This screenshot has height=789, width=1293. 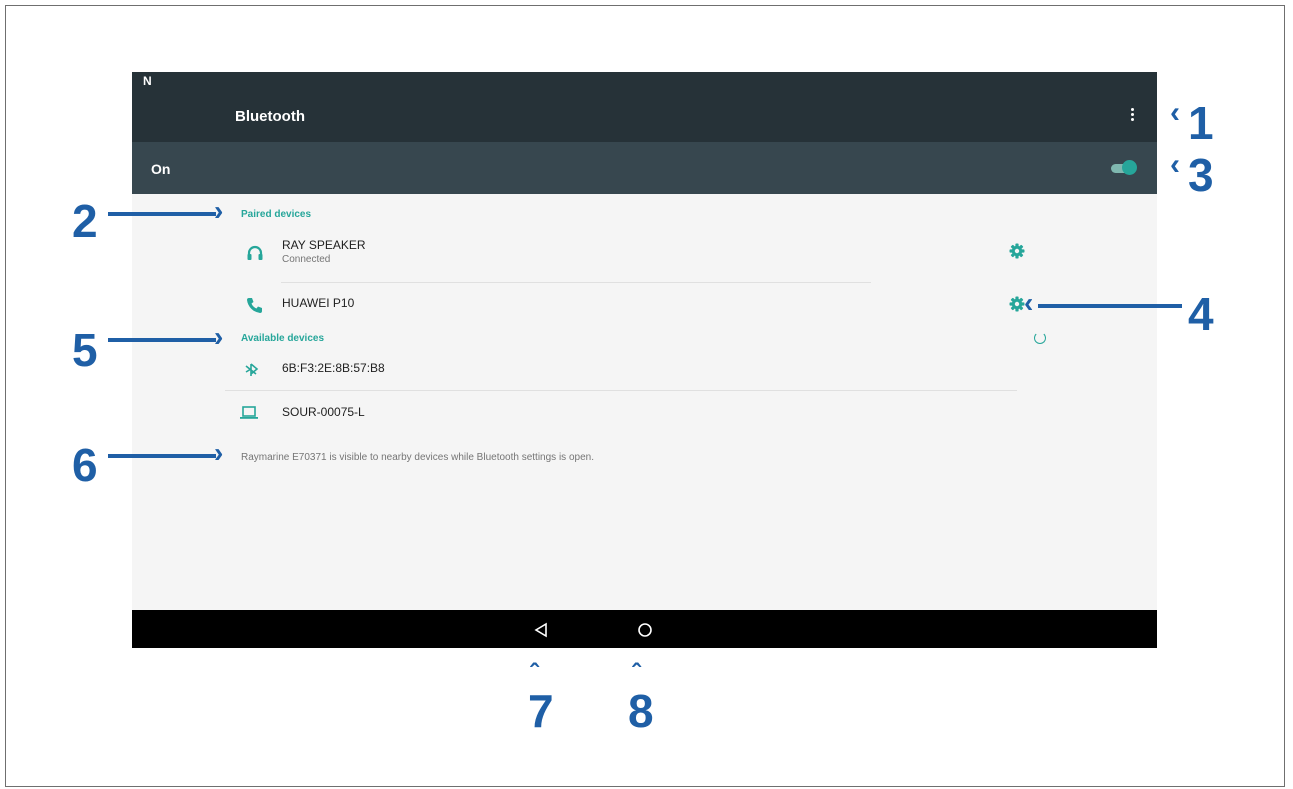 I want to click on device-name: SOUR-00075-L, so click(x=323, y=412).